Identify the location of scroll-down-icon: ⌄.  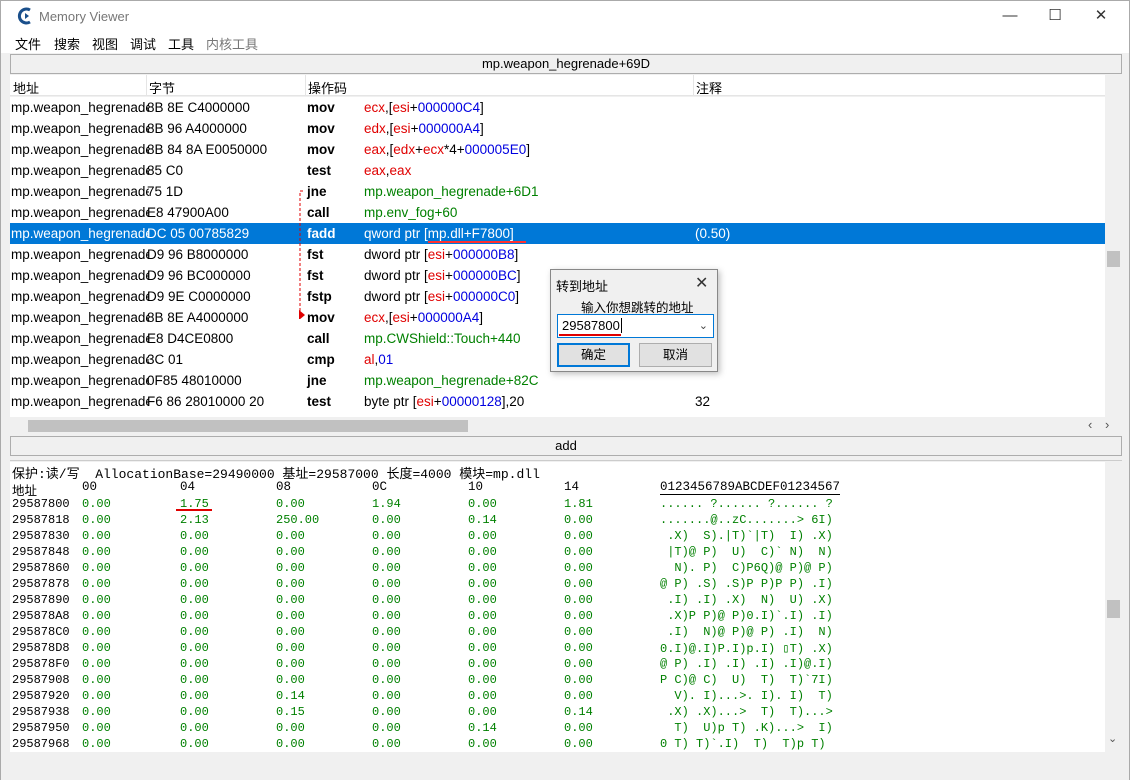
(1112, 738).